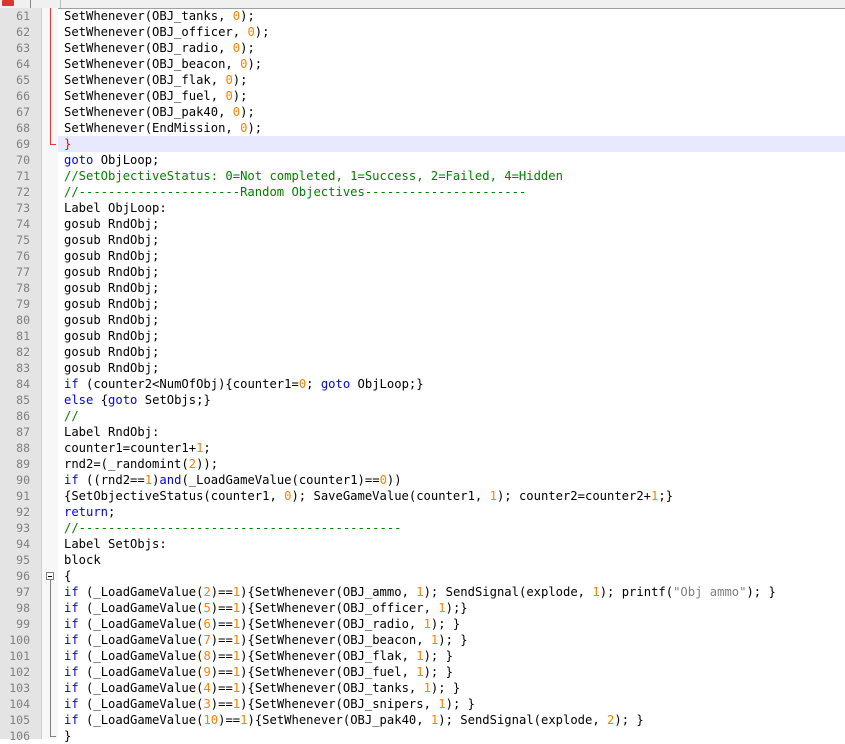 The height and width of the screenshot is (744, 845). I want to click on code-line: 62 SetWhenever(OBJ_officer, 0);, so click(422, 32).